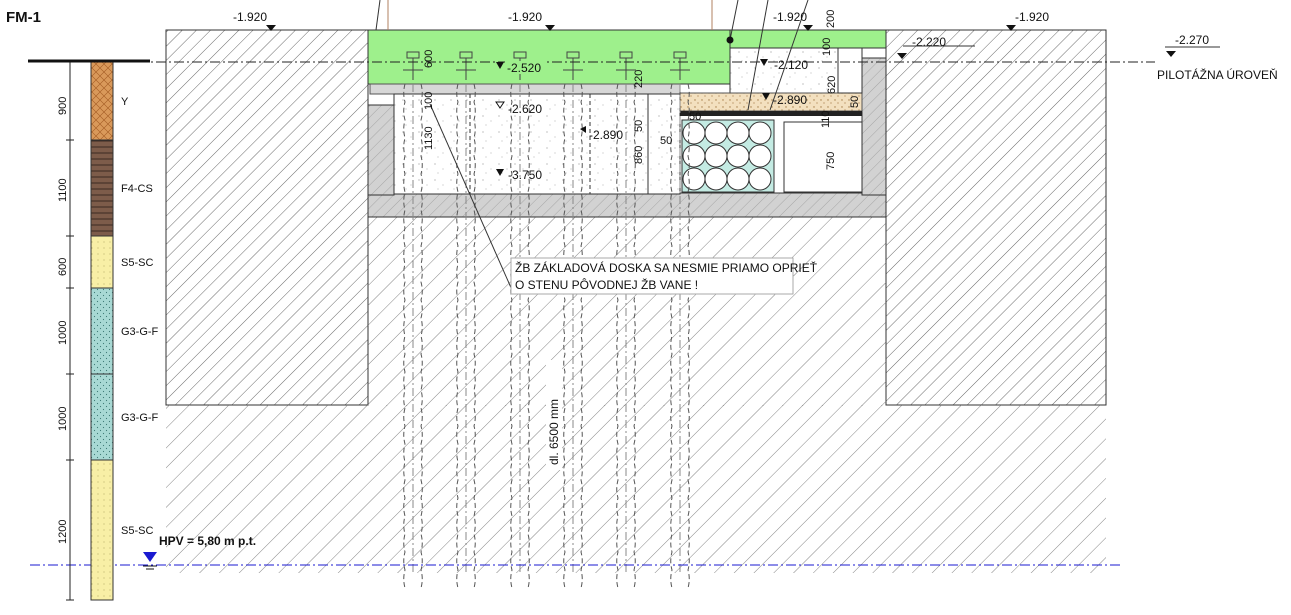  Describe the element at coordinates (63, 106) in the screenshot. I see `layer-thickness: 900` at that location.